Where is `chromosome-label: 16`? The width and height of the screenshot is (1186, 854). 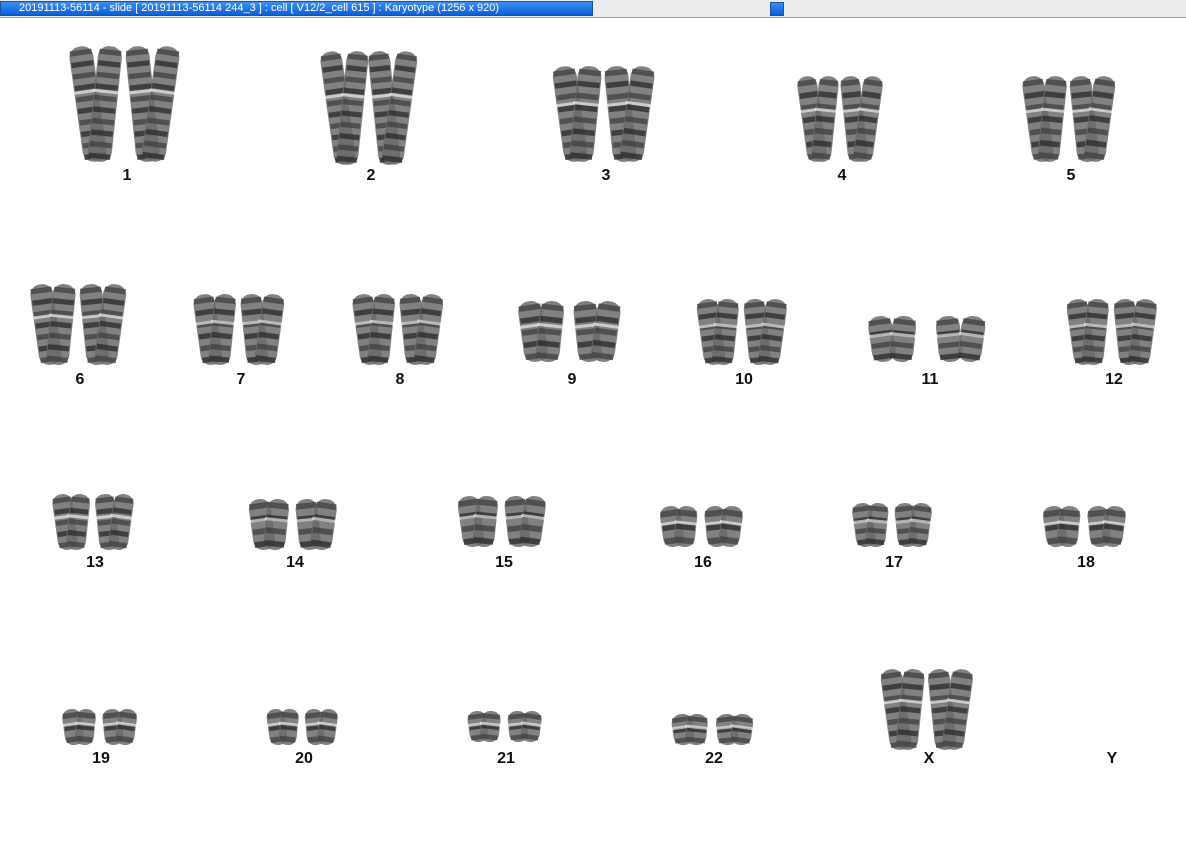 chromosome-label: 16 is located at coordinates (703, 562).